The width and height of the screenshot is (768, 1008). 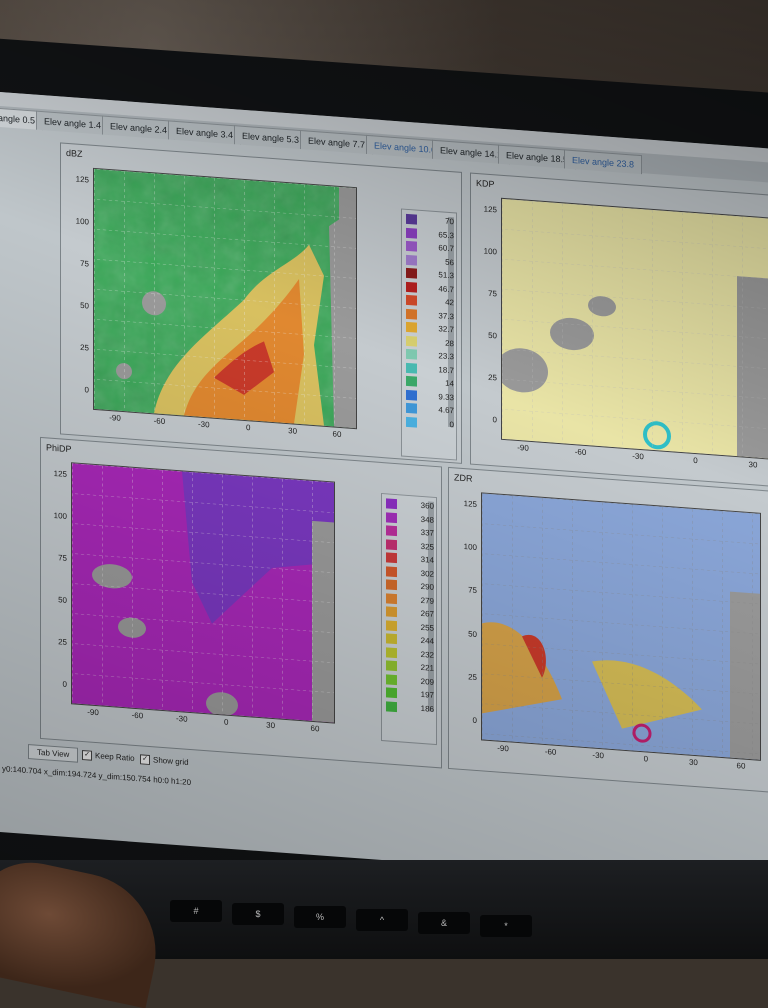 What do you see at coordinates (446, 315) in the screenshot?
I see `legend-value: 37.3` at bounding box center [446, 315].